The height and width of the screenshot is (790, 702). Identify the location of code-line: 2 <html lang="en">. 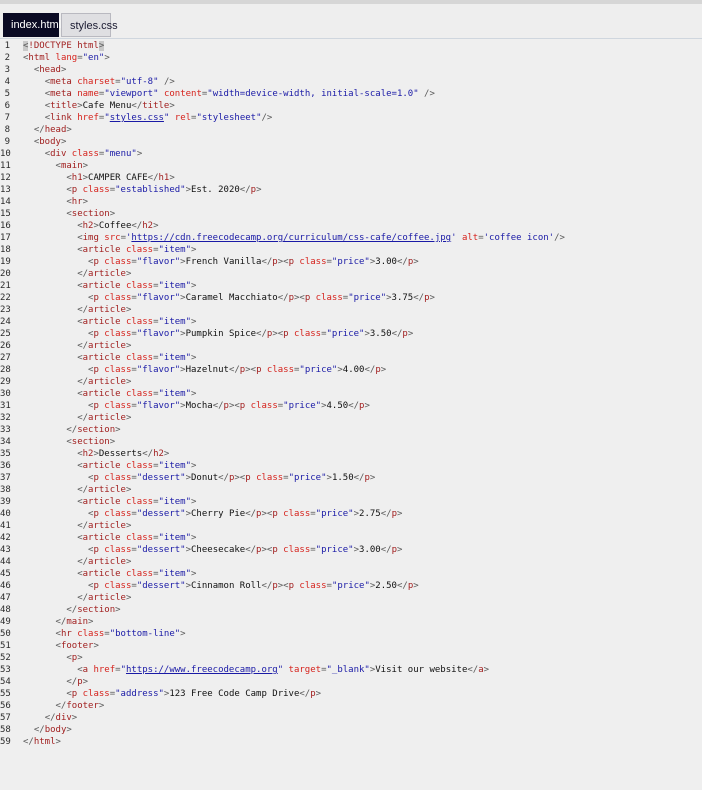
(351, 58).